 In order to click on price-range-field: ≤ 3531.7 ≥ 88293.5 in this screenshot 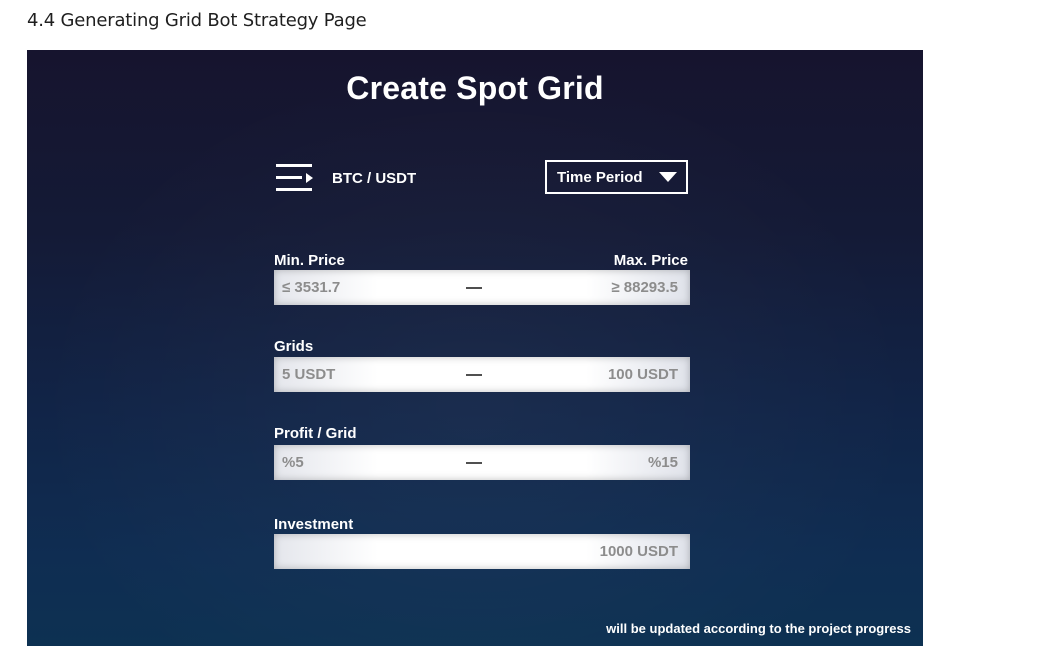, I will do `click(482, 287)`.